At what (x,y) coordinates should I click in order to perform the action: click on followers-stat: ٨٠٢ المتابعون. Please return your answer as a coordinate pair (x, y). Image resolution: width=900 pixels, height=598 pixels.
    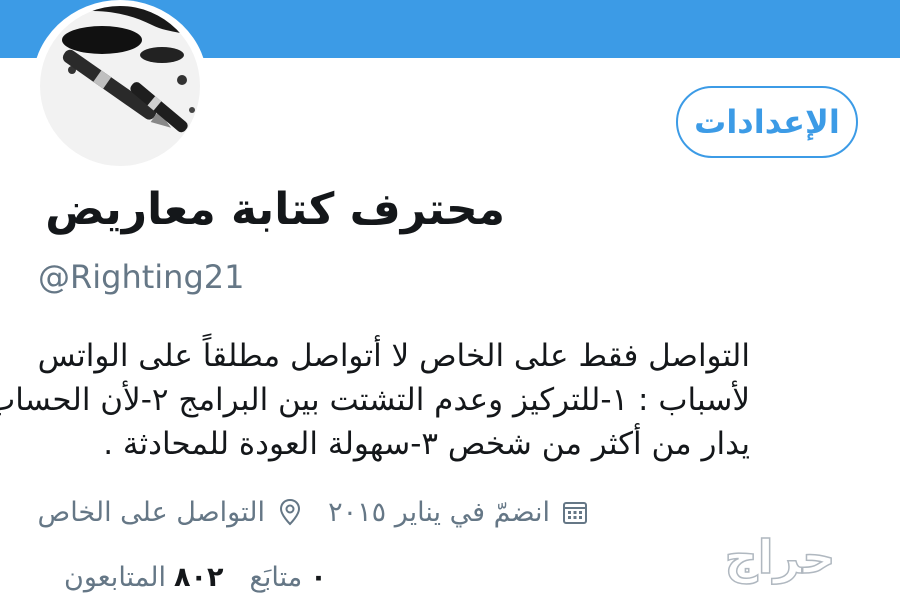
    Looking at the image, I should click on (143, 580).